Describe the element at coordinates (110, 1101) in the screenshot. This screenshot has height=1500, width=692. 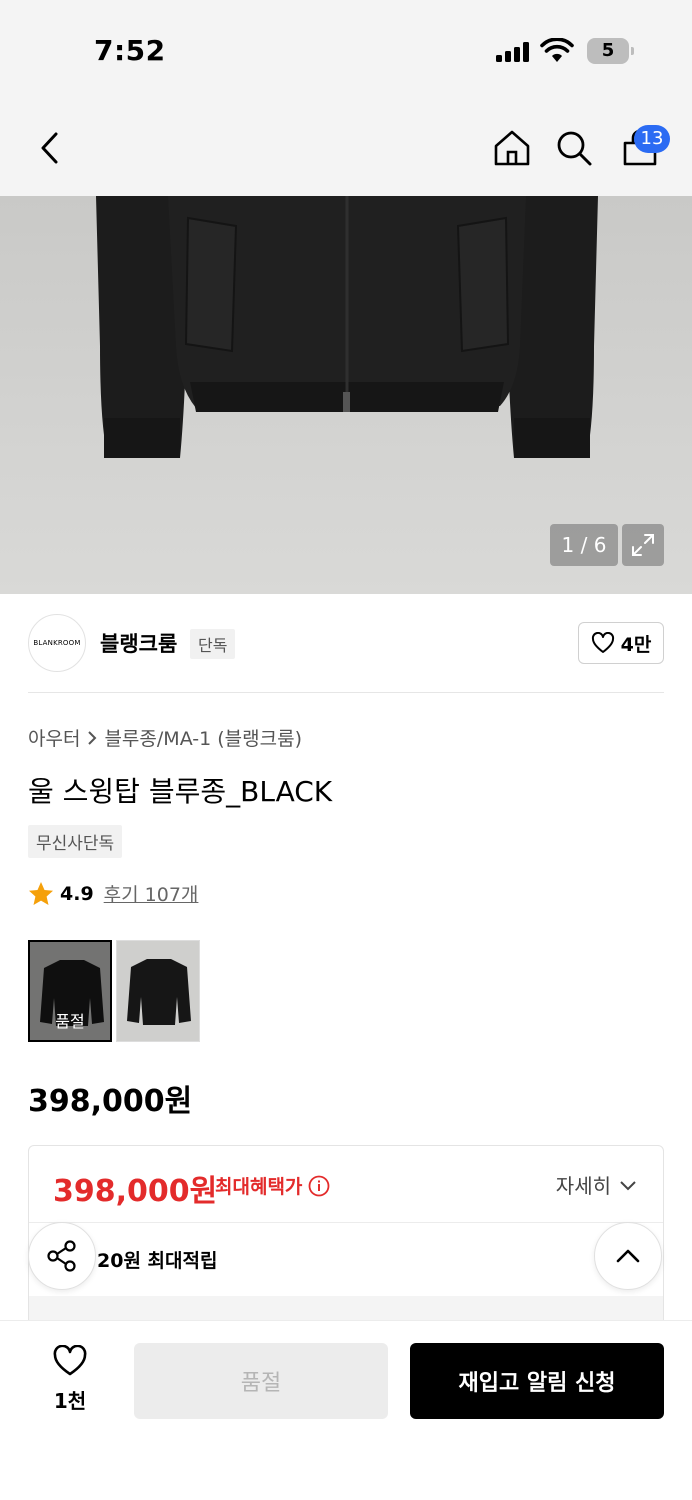
I see `product-price: 398,000원` at that location.